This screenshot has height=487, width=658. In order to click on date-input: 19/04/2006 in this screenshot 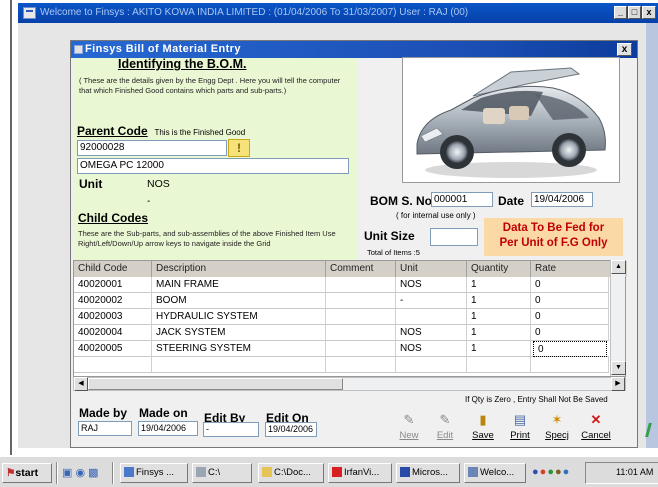, I will do `click(562, 199)`.